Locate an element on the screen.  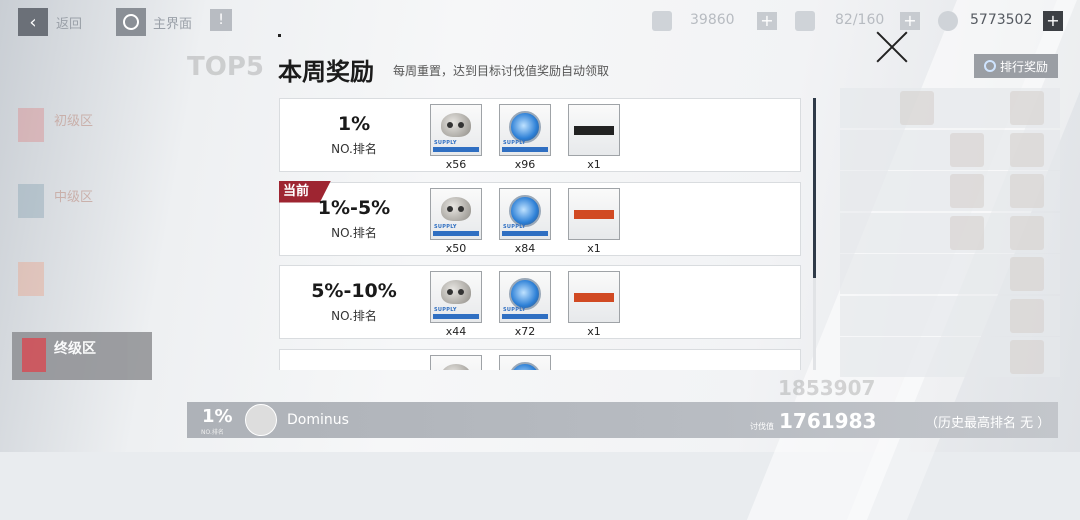
reward-tier-current: 当前 1%-5% NO.排名 SUPPLY x50 SUPPLY x84 x1 is located at coordinates (540, 218).